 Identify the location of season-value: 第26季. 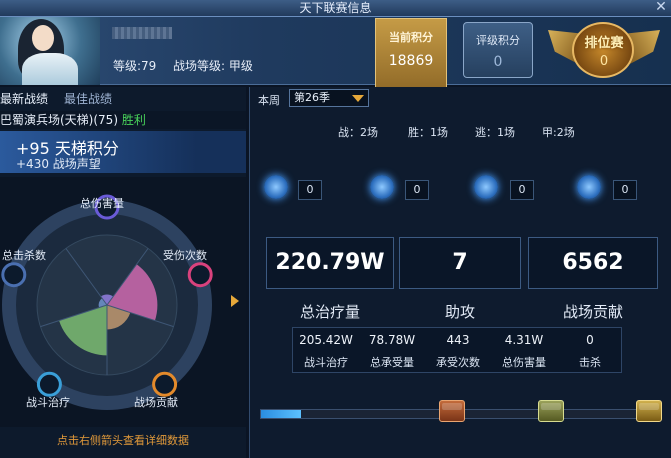
(312, 97).